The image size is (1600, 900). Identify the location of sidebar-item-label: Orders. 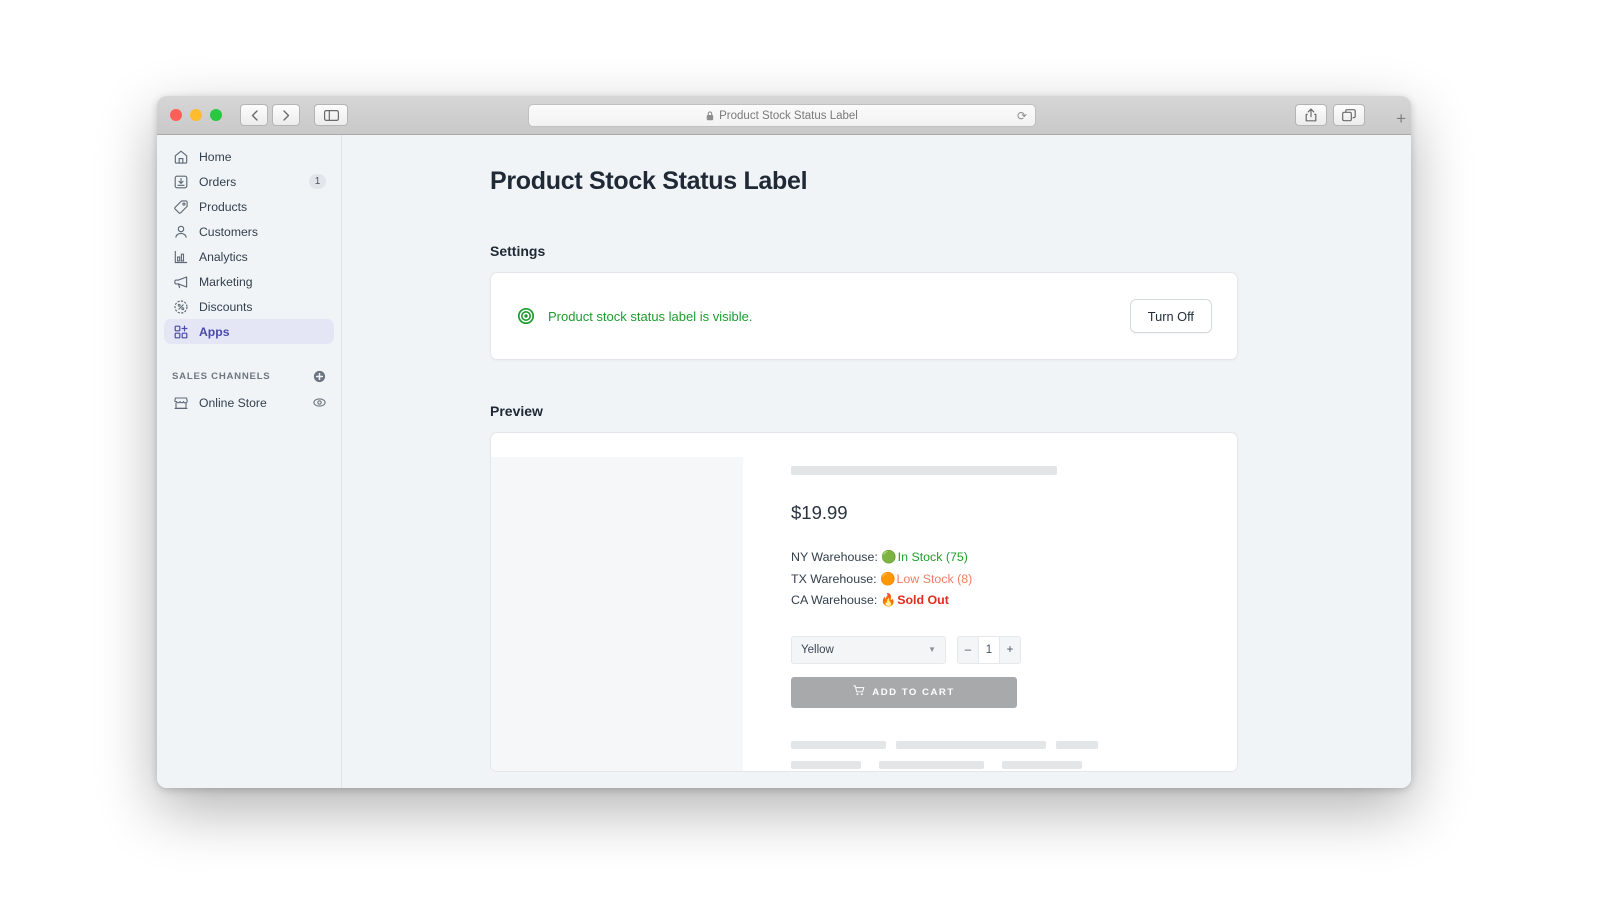
(218, 181).